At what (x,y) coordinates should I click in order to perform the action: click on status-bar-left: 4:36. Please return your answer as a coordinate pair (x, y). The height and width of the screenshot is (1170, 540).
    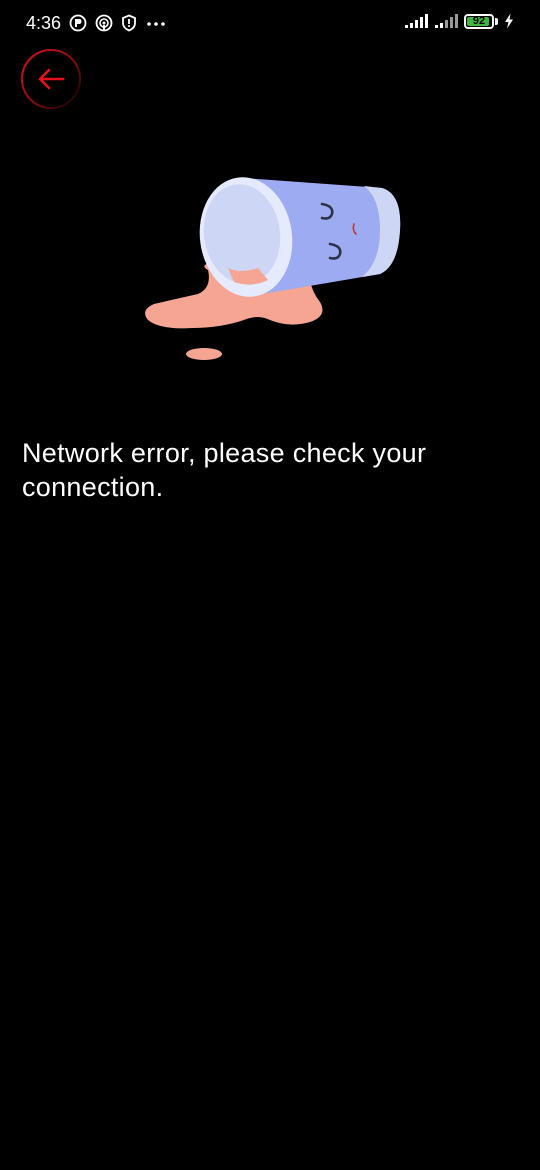
    Looking at the image, I should click on (96, 23).